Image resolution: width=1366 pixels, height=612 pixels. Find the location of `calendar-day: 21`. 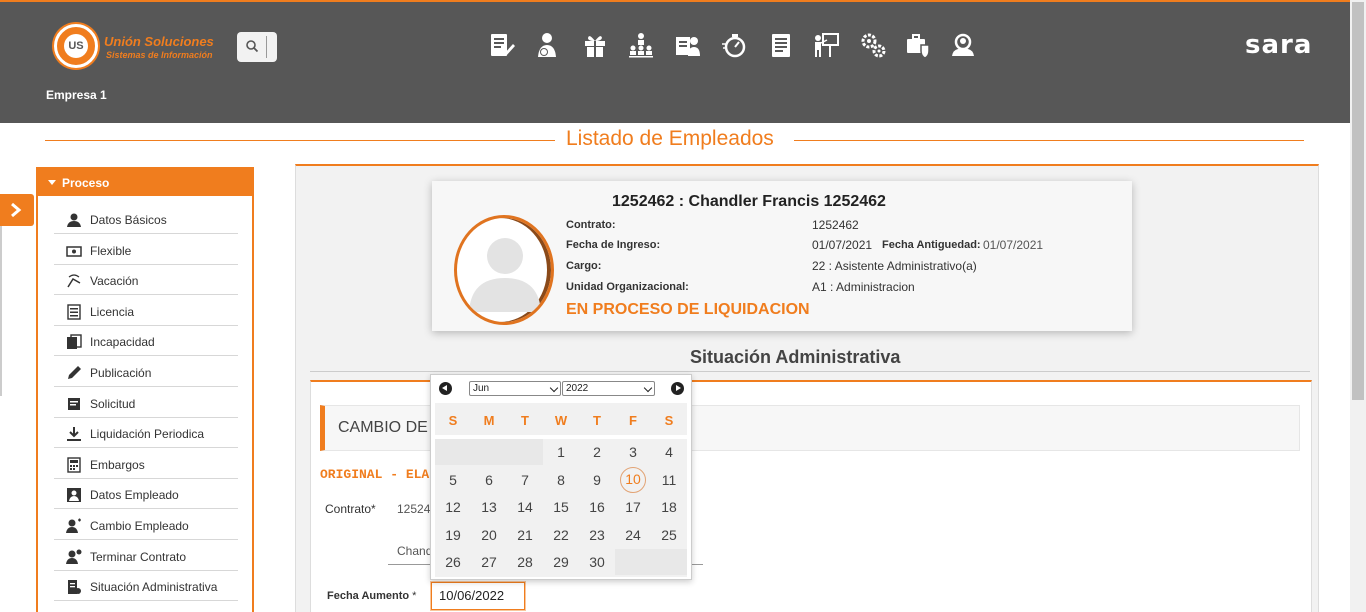

calendar-day: 21 is located at coordinates (525, 534).